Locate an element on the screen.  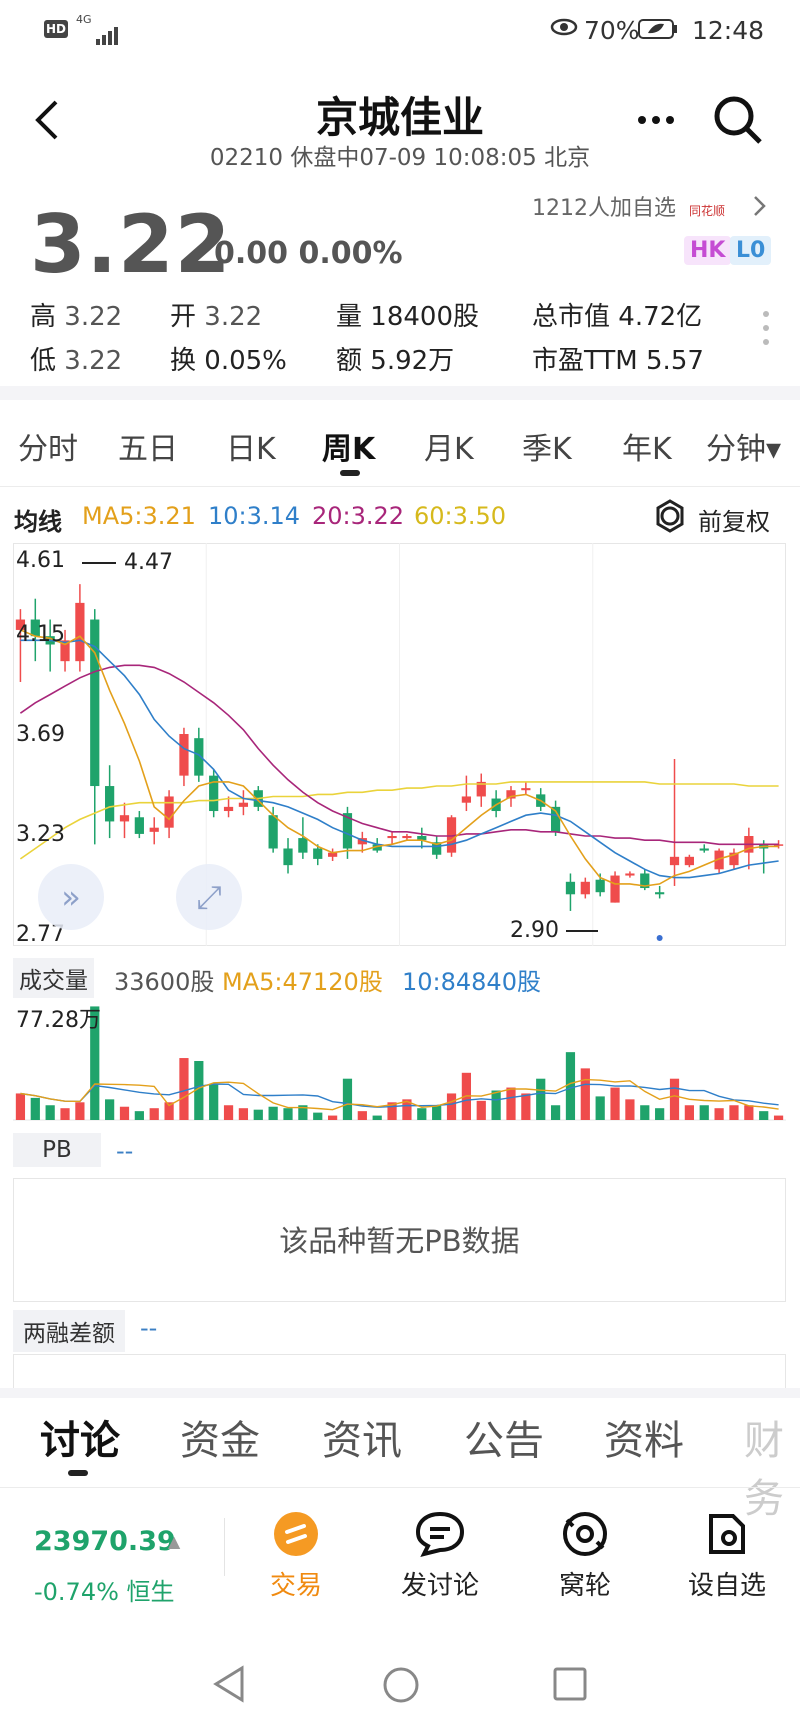
stat-market-cap: 总市值 4.72亿 is located at coordinates (617, 317).